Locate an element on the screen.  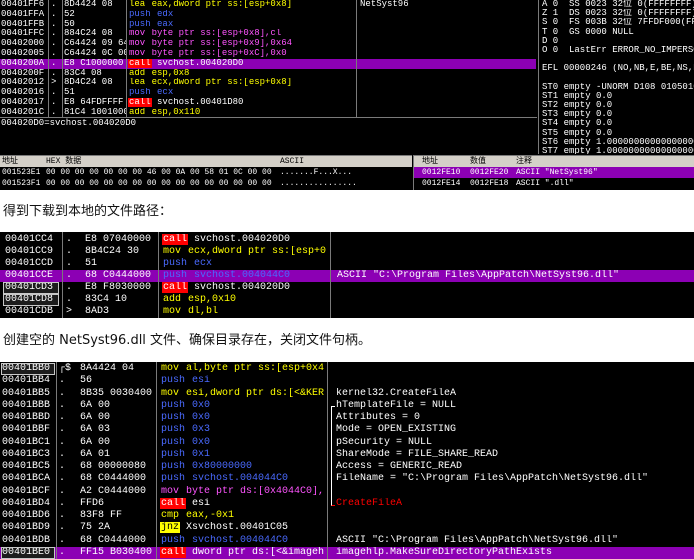
mnemonic: call is located at coordinates (173, 552).